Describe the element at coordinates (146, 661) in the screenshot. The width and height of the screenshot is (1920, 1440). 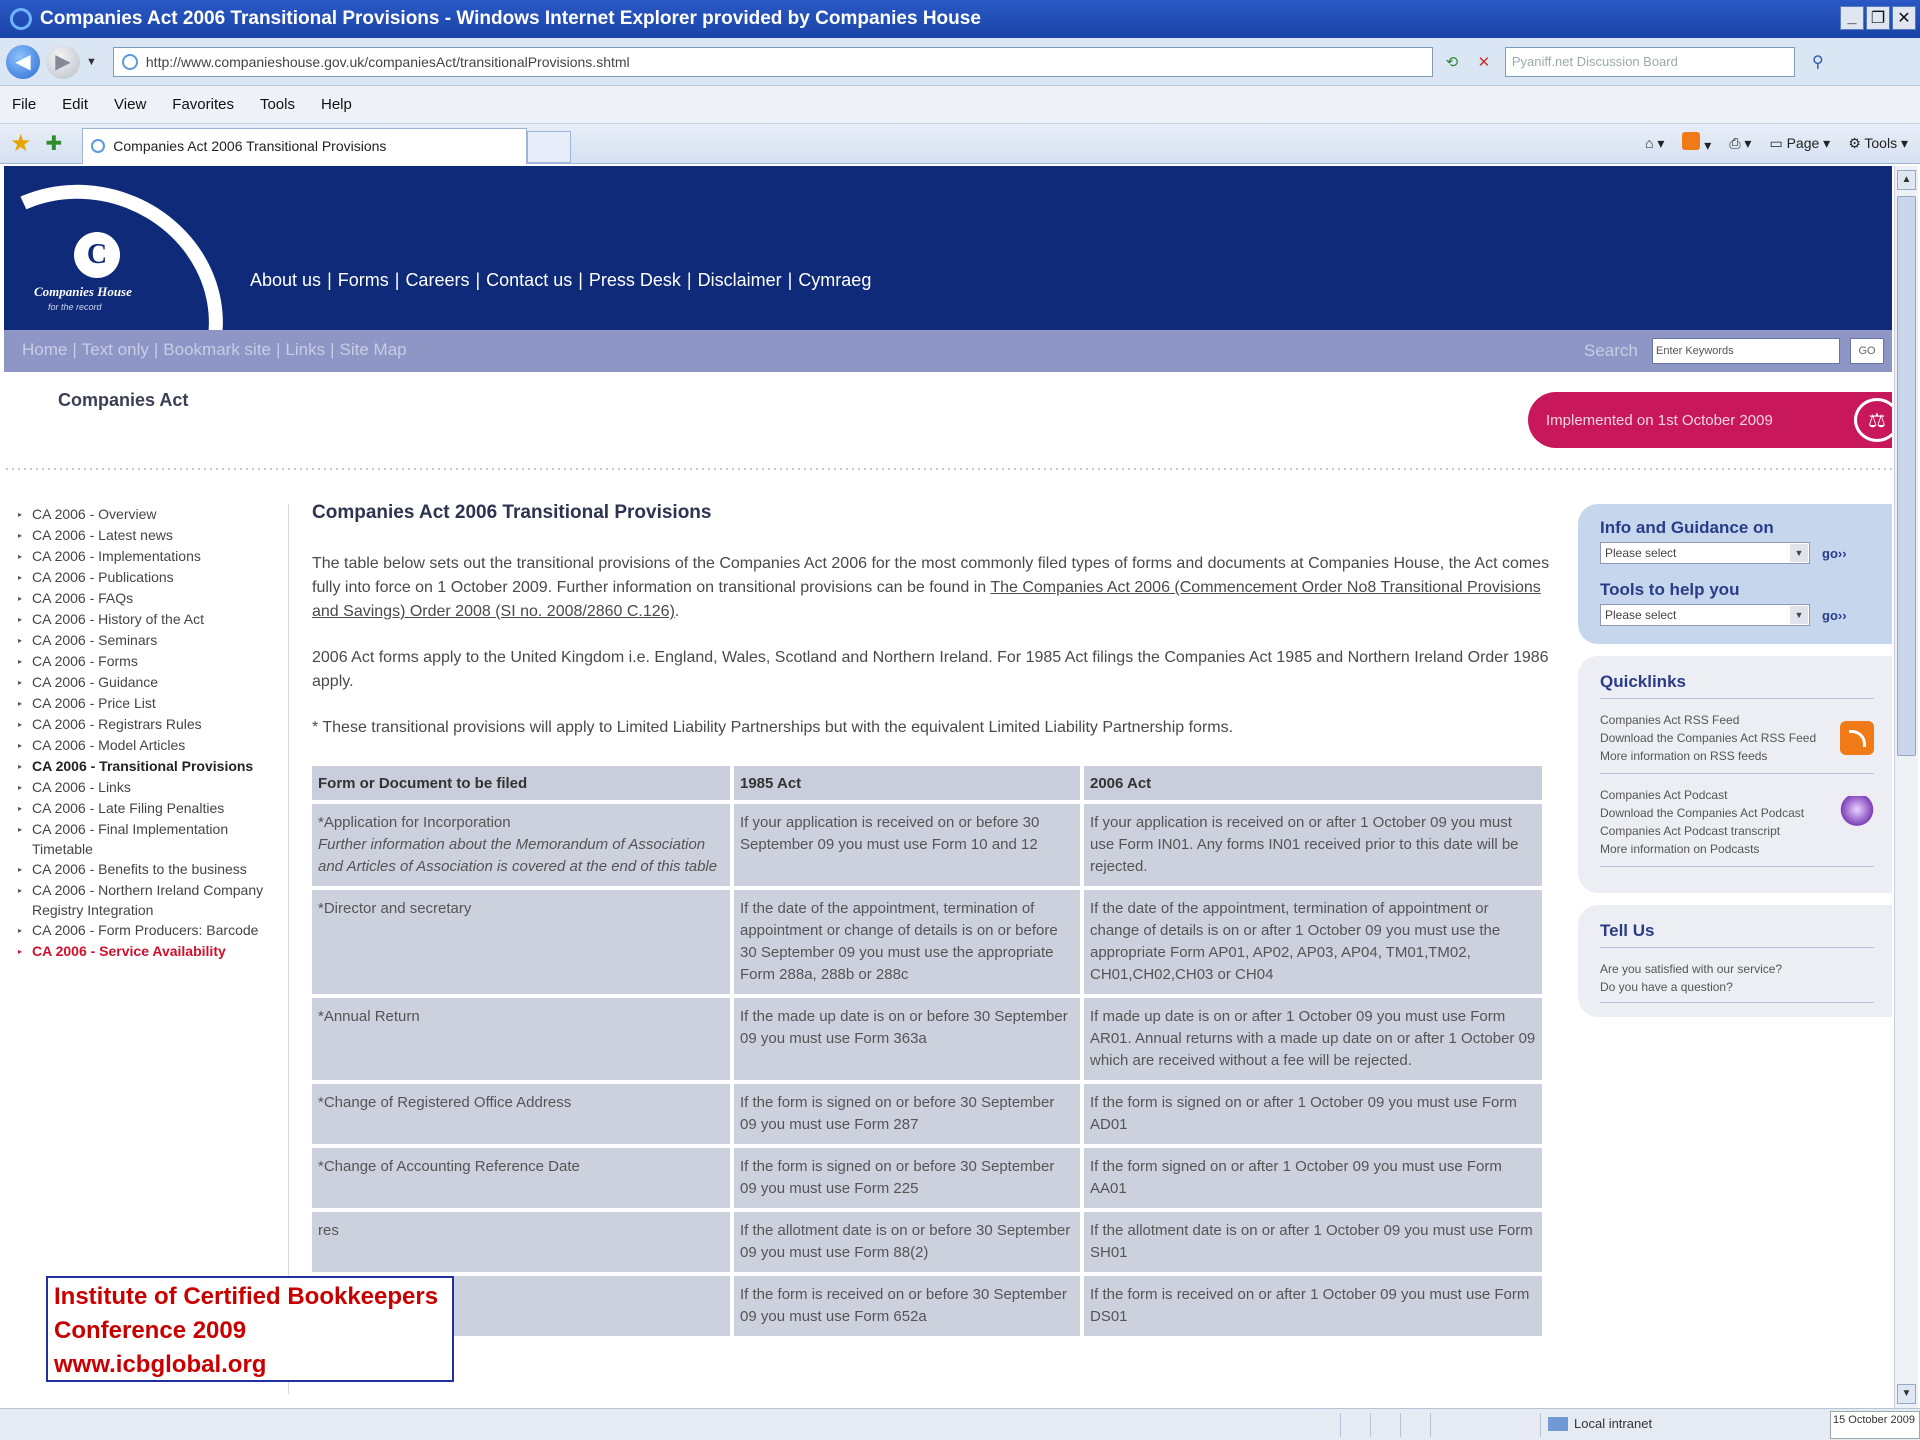
I see `leftnav-item: ▸ CA 2006 - Forms` at that location.